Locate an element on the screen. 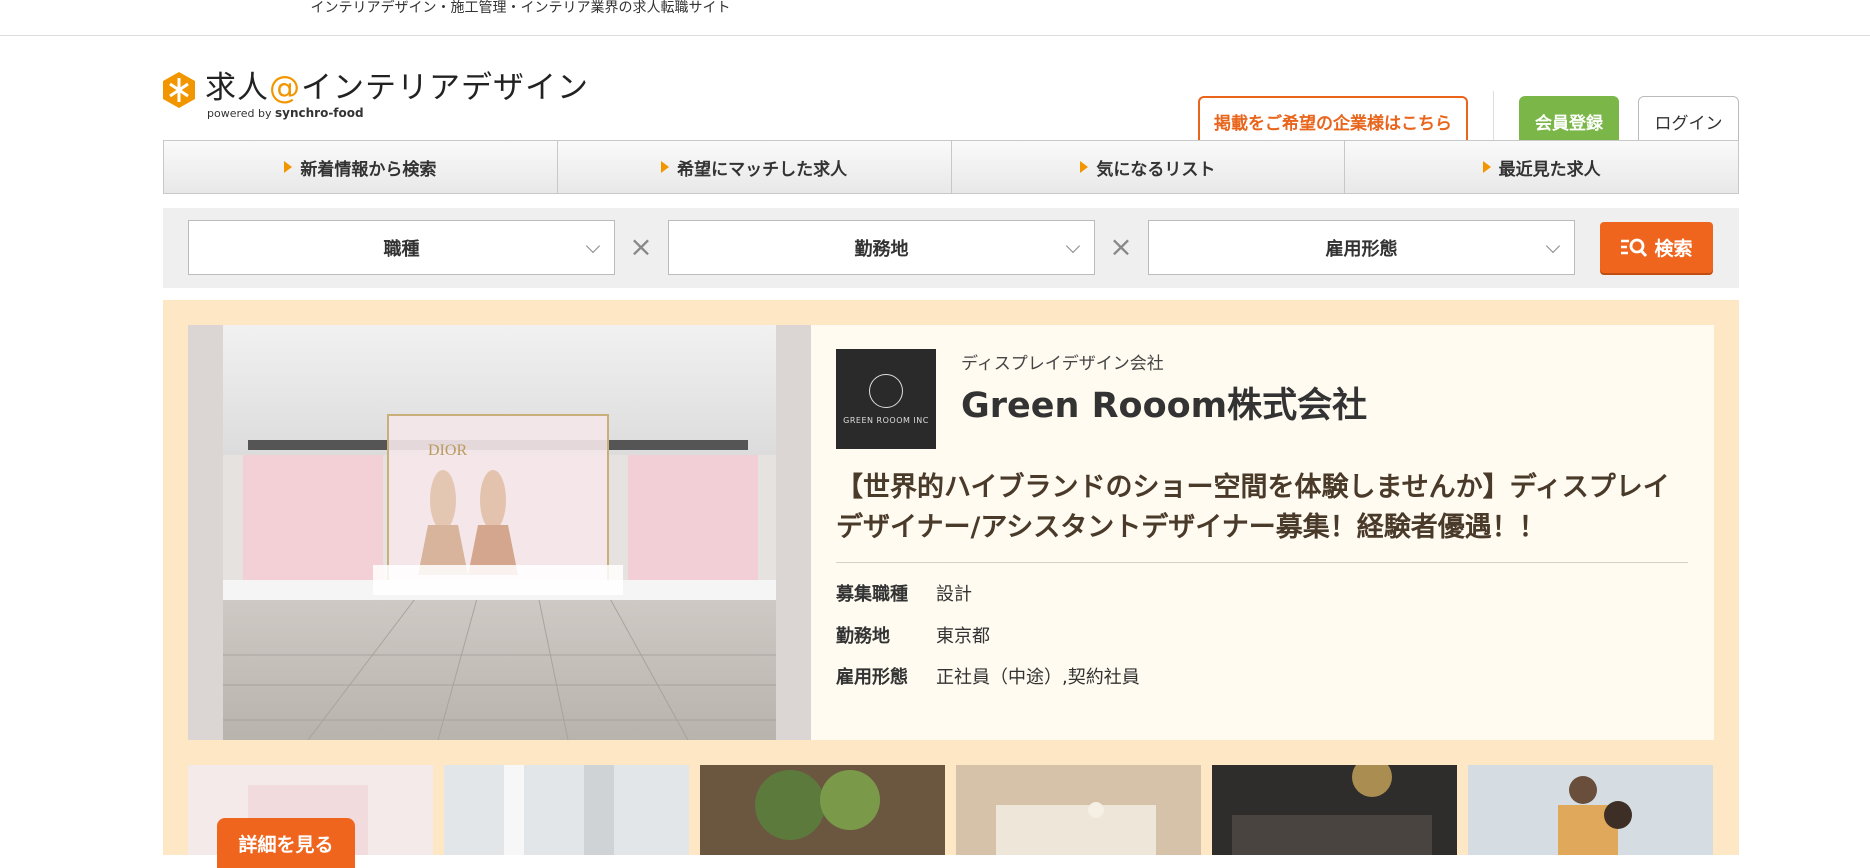 The height and width of the screenshot is (868, 1870). nav-item-recently-viewed: 最近見た求人 is located at coordinates (1541, 167).